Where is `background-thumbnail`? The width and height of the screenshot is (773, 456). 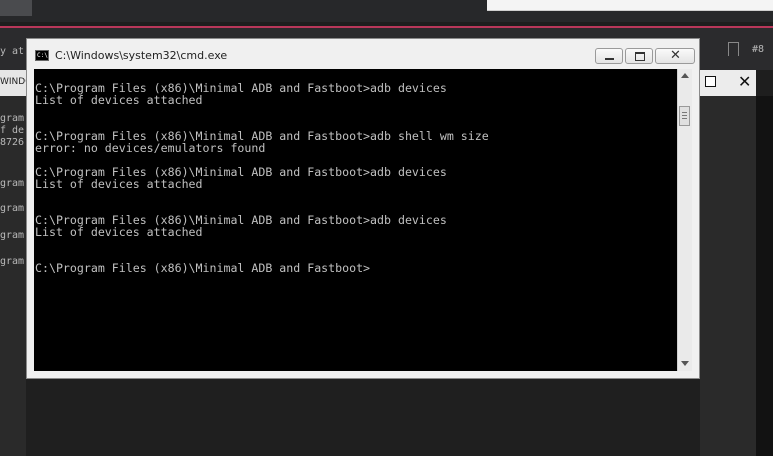
background-thumbnail is located at coordinates (16, 8).